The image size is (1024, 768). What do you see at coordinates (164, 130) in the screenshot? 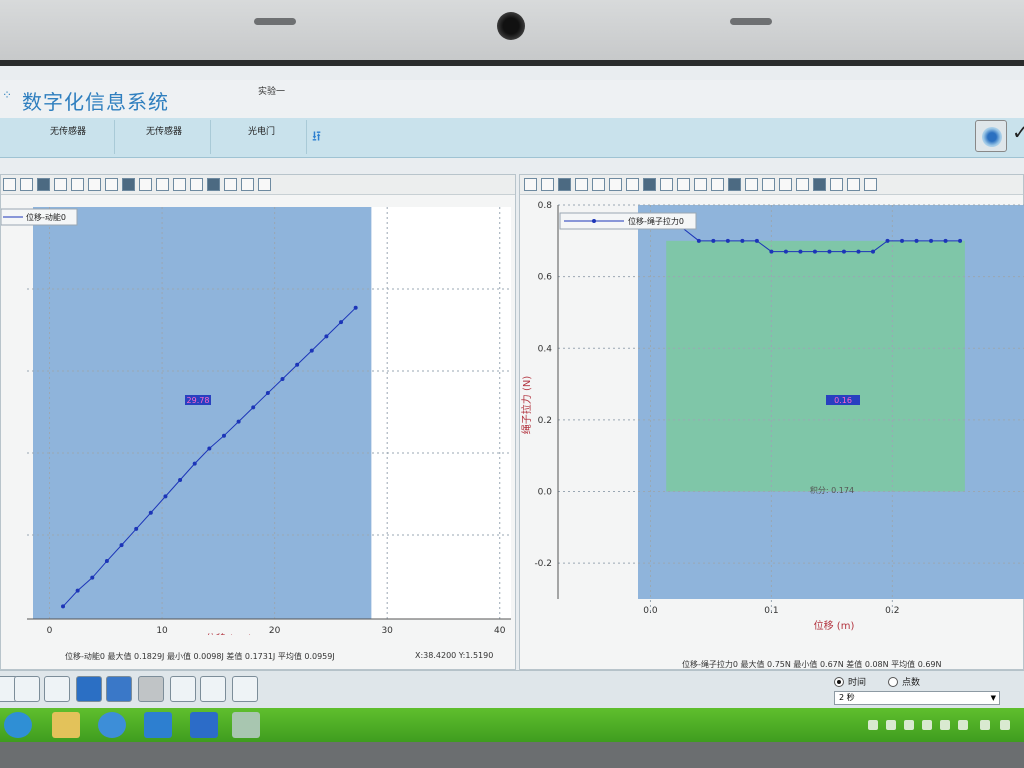
I see `sensor-slot-2: 无传感器` at bounding box center [164, 130].